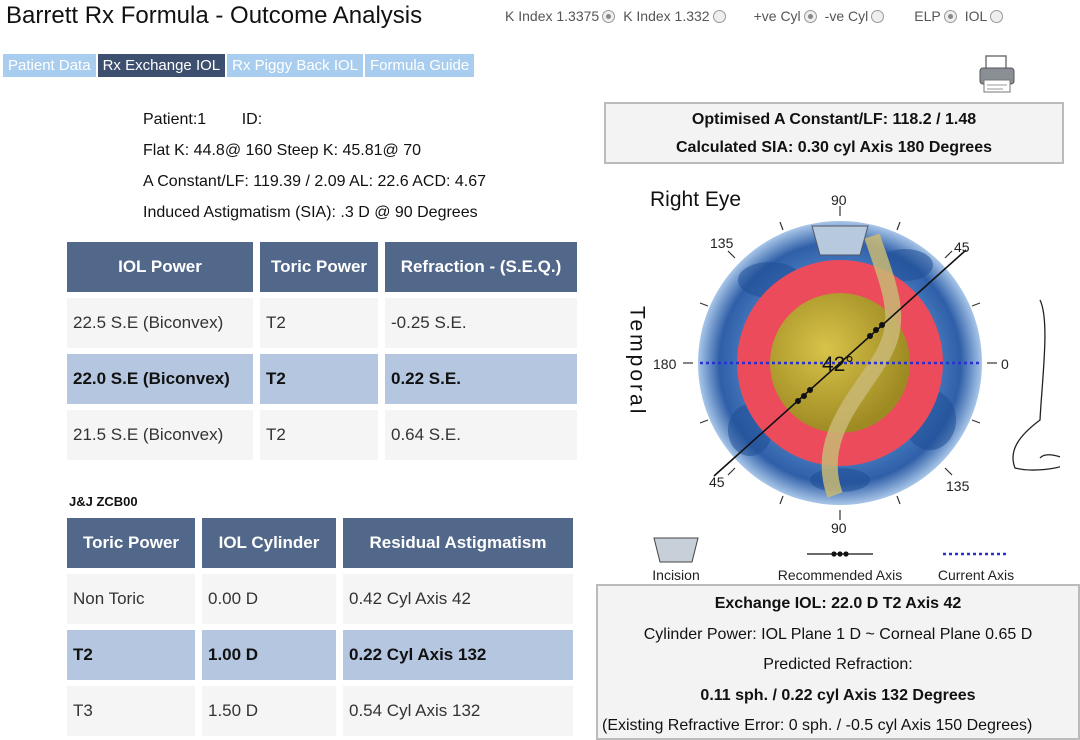  I want to click on table-cell: 1.00 D, so click(269, 655).